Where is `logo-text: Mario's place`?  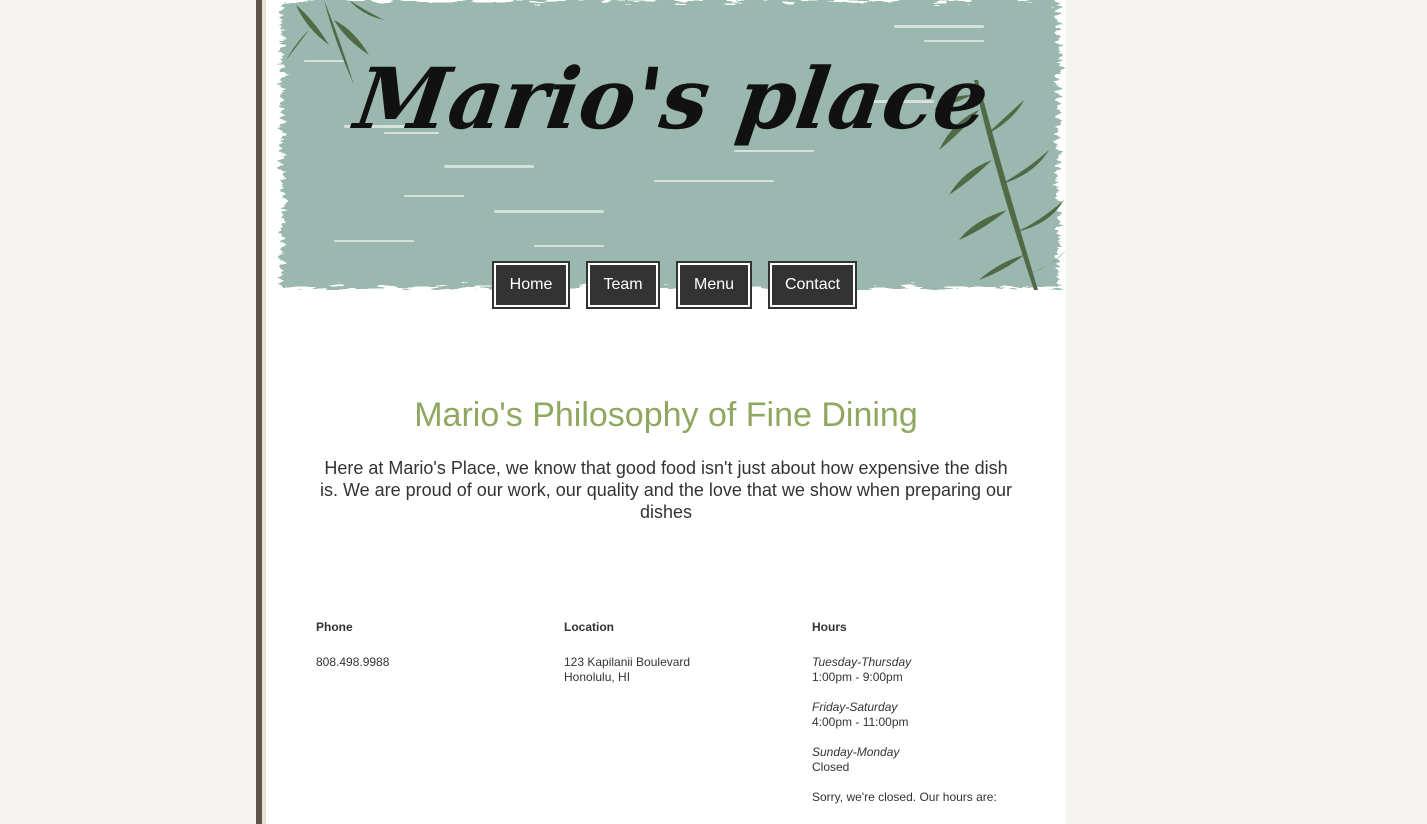 logo-text: Mario's place is located at coordinates (670, 98).